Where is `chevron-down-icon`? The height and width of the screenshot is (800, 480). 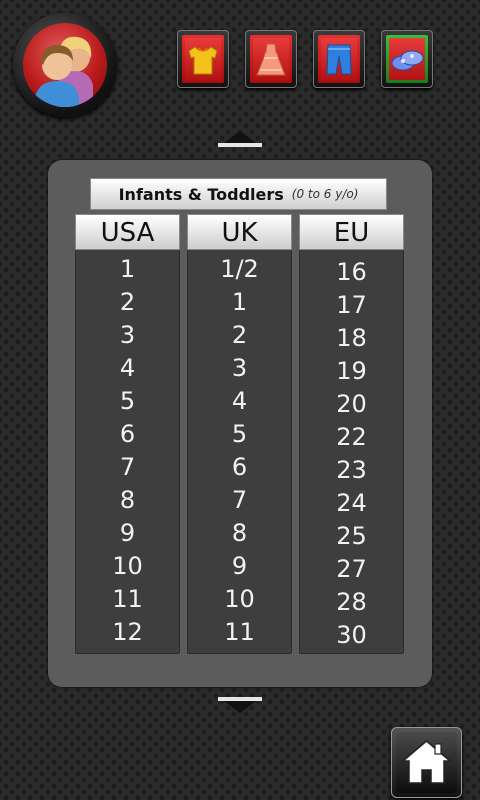 chevron-down-icon is located at coordinates (240, 705).